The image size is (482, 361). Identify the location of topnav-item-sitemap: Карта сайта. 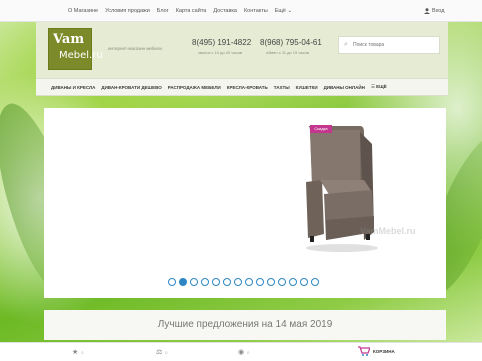
(191, 11).